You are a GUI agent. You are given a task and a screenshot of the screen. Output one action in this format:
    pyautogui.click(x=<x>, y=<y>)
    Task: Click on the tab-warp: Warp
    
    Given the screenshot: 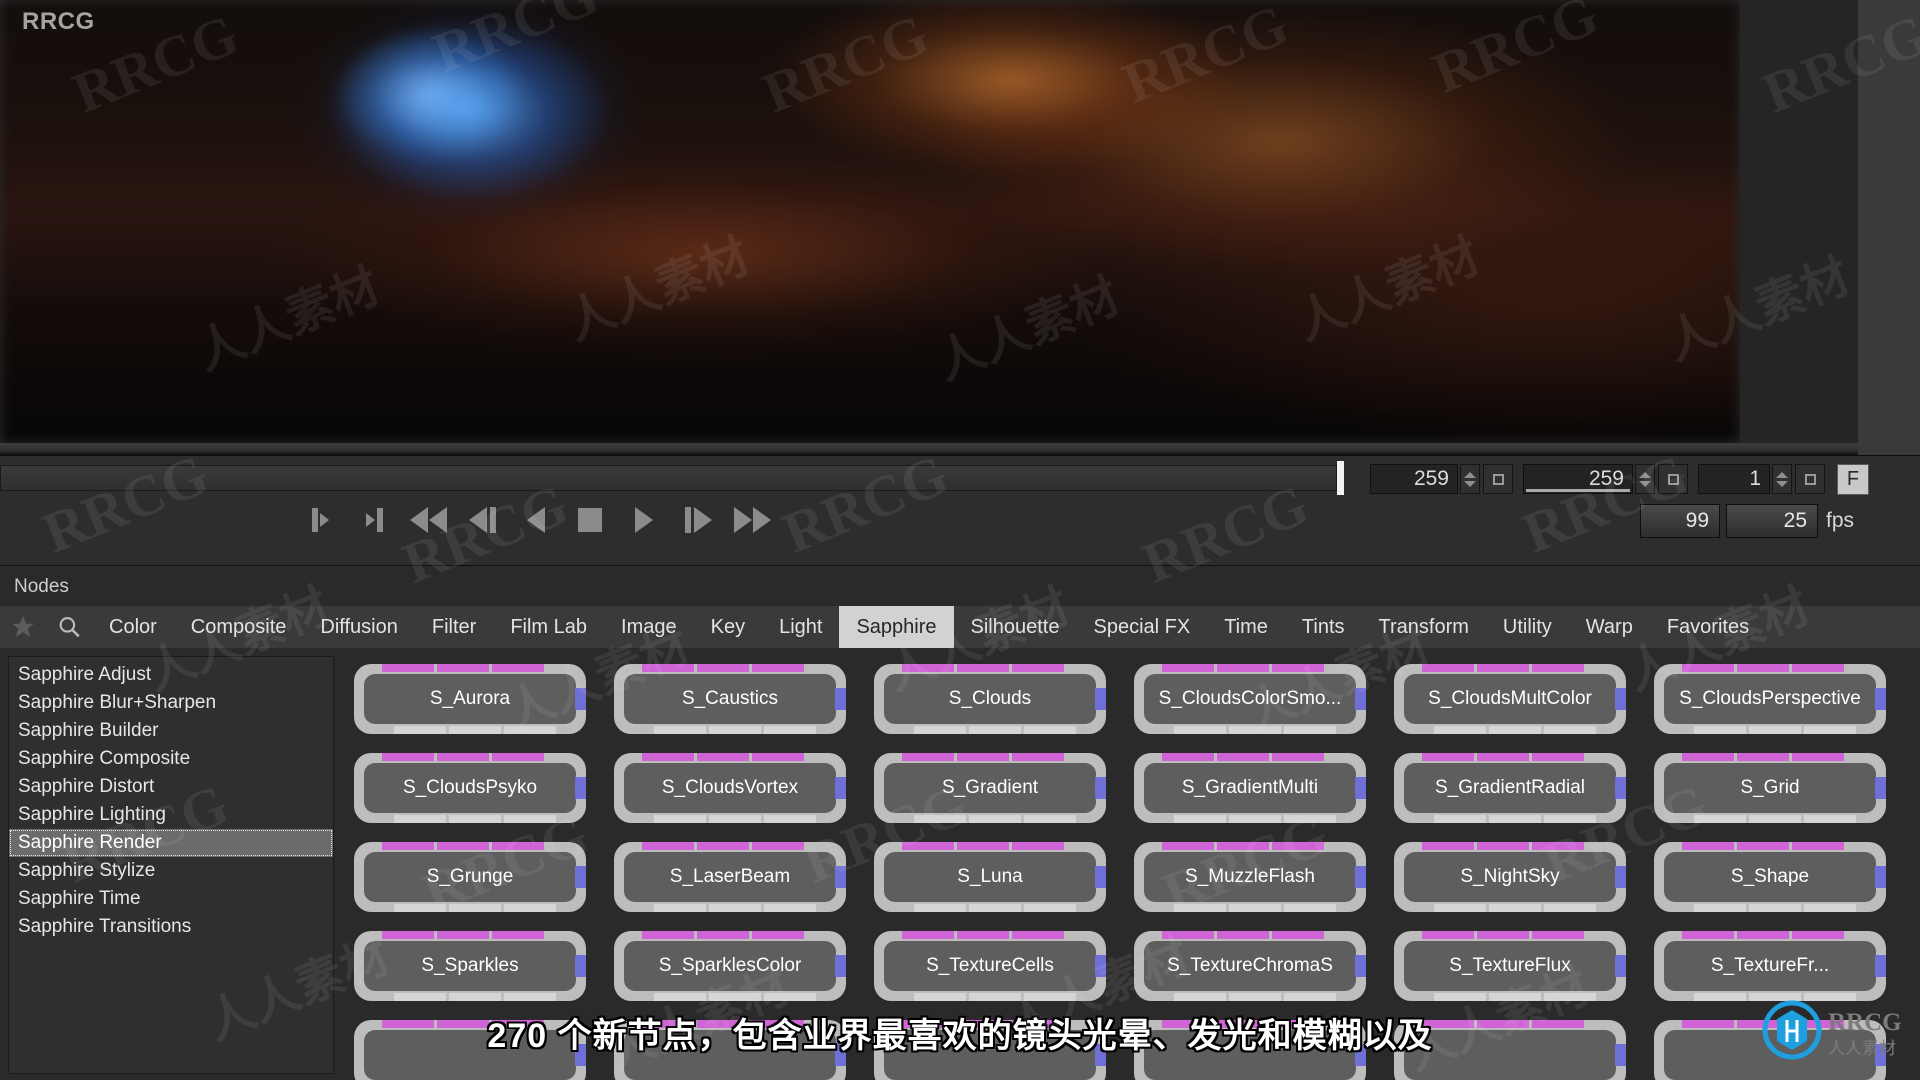 What is the action you would take?
    pyautogui.click(x=1609, y=627)
    